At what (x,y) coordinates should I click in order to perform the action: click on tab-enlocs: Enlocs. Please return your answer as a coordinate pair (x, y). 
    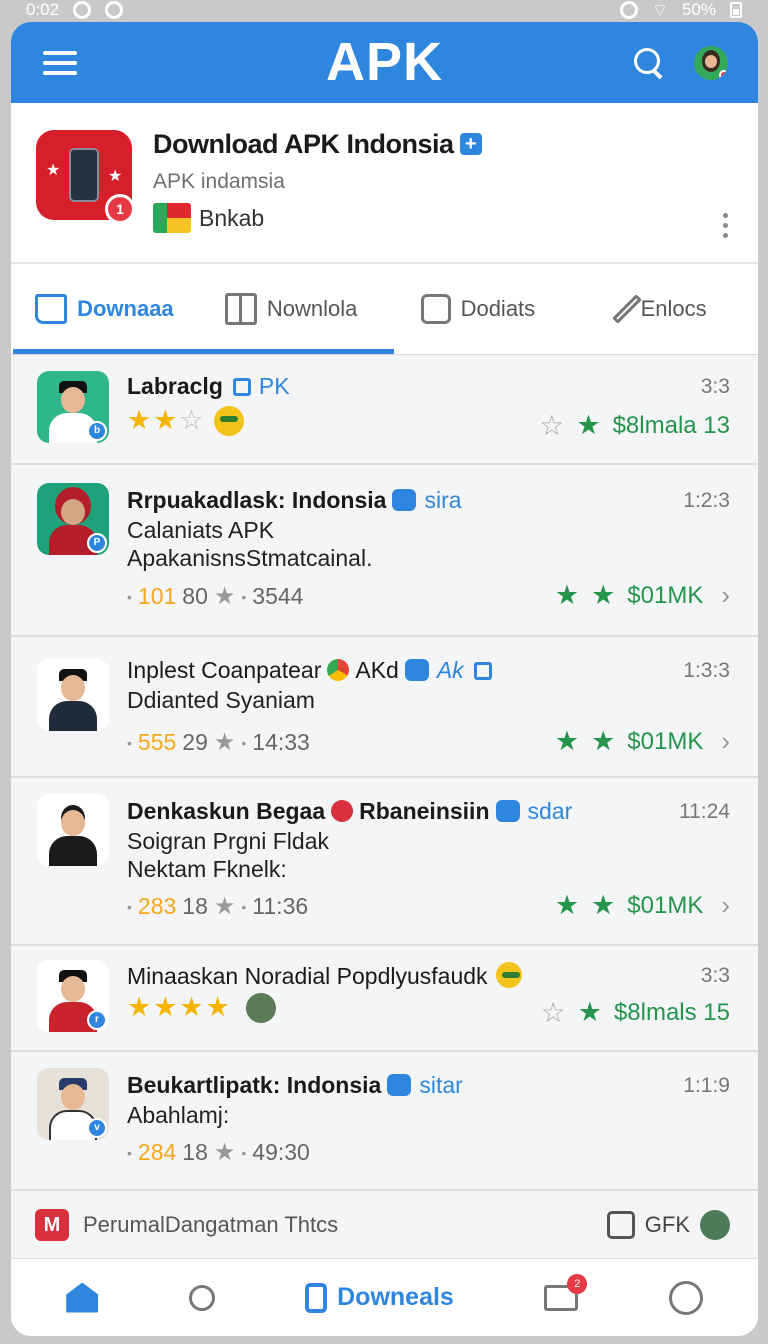
    Looking at the image, I should click on (664, 309).